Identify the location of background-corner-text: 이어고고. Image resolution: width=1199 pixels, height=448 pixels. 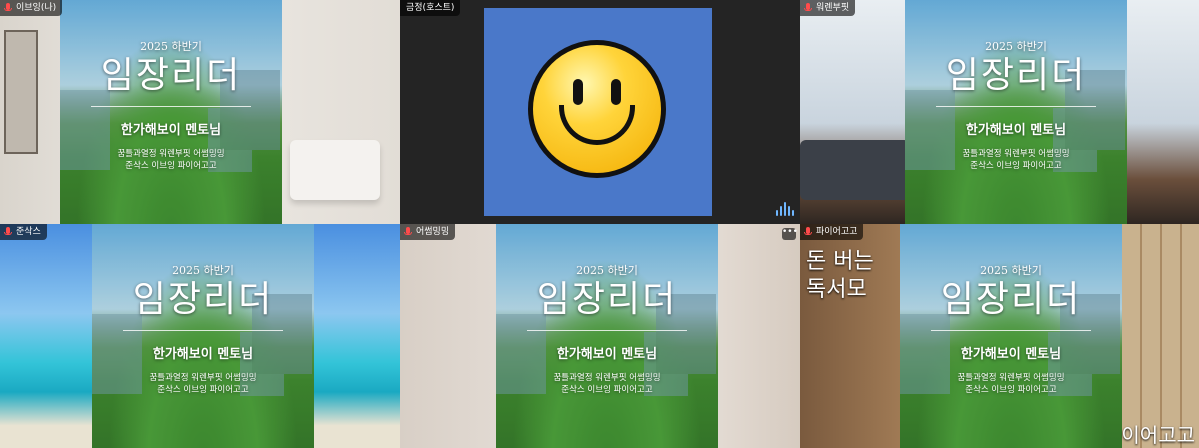
(1158, 435).